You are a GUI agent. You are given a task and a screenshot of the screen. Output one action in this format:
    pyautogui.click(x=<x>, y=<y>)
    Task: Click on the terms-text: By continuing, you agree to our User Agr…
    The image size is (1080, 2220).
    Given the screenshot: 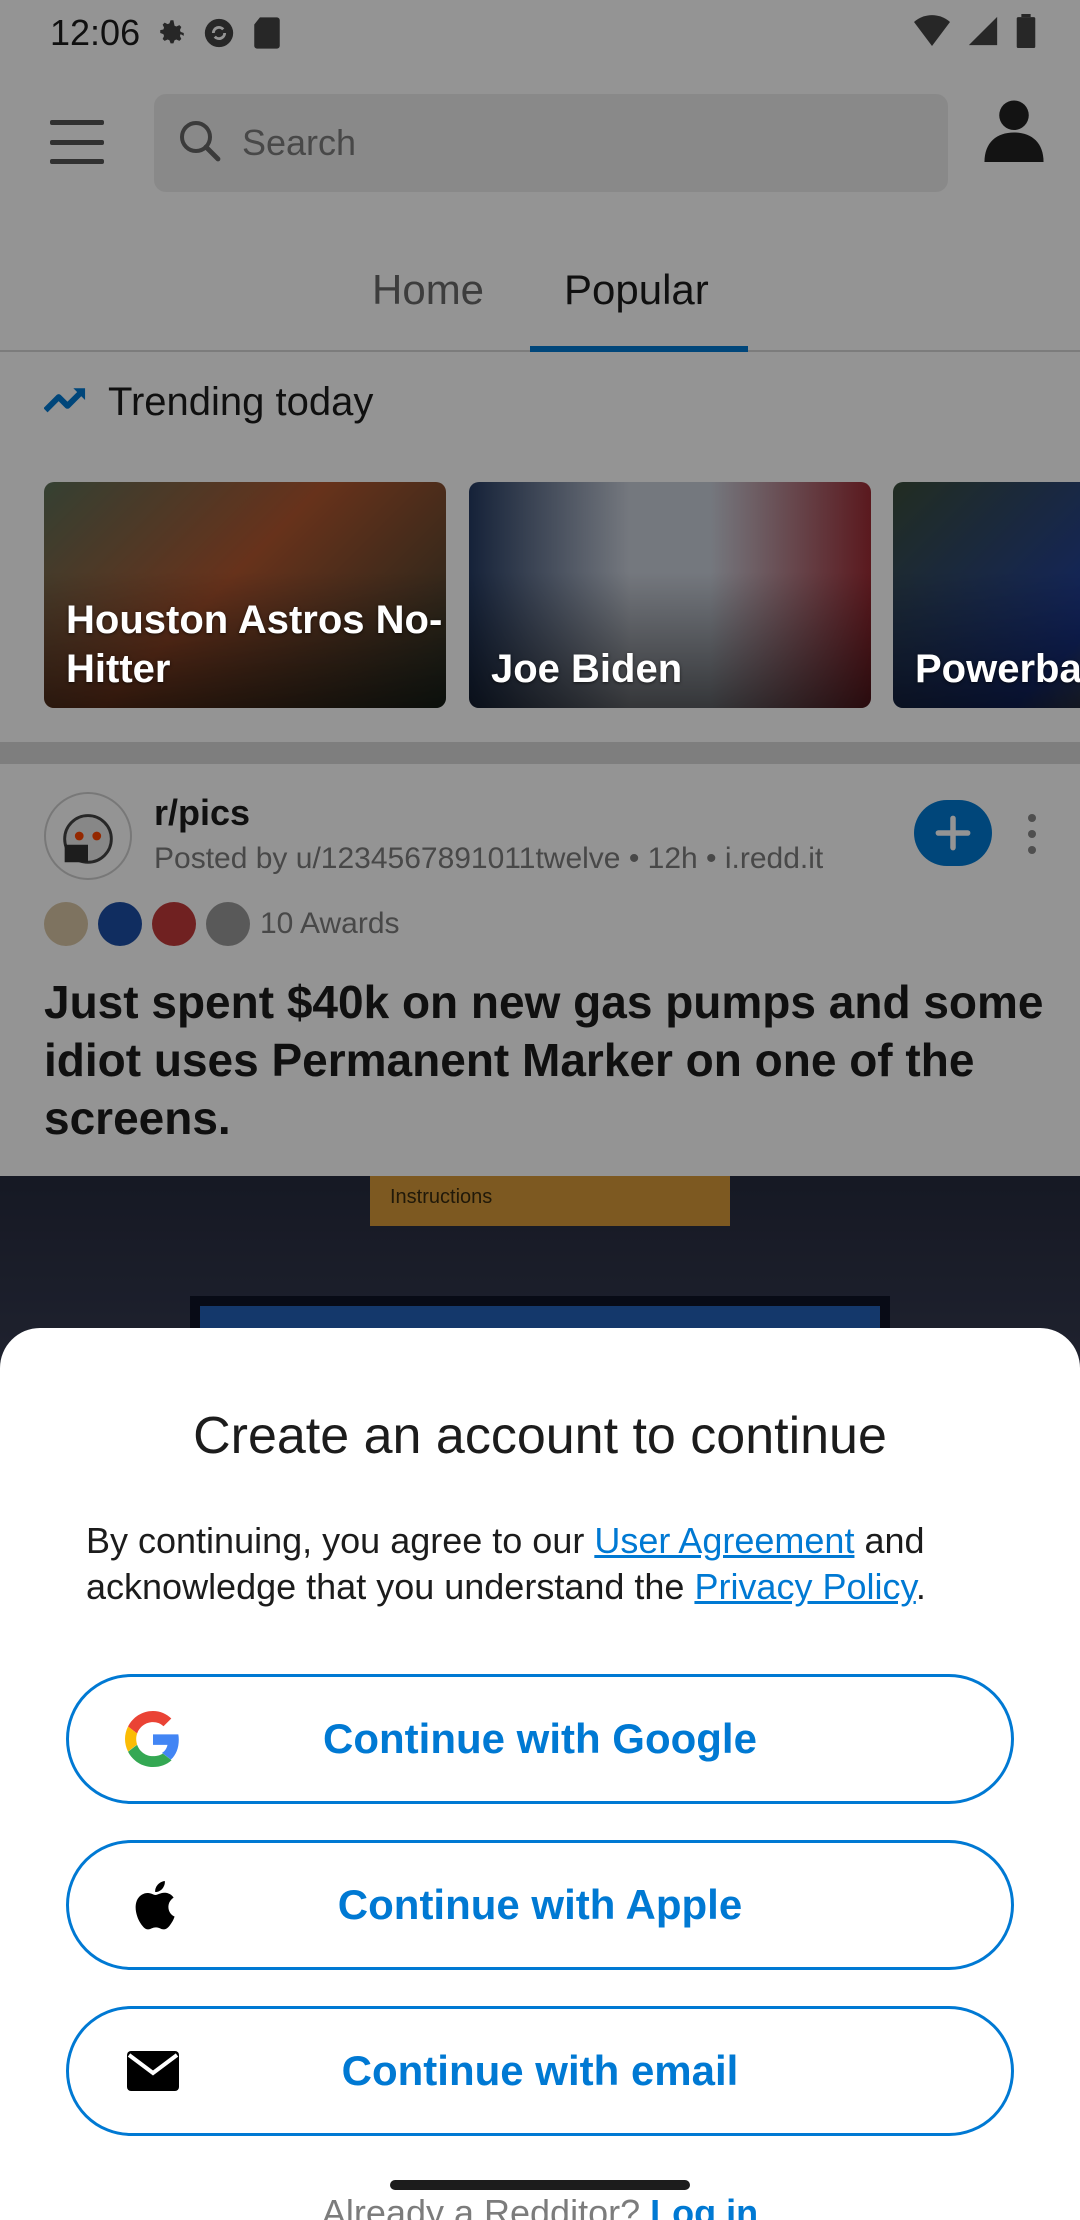 What is the action you would take?
    pyautogui.click(x=546, y=1564)
    